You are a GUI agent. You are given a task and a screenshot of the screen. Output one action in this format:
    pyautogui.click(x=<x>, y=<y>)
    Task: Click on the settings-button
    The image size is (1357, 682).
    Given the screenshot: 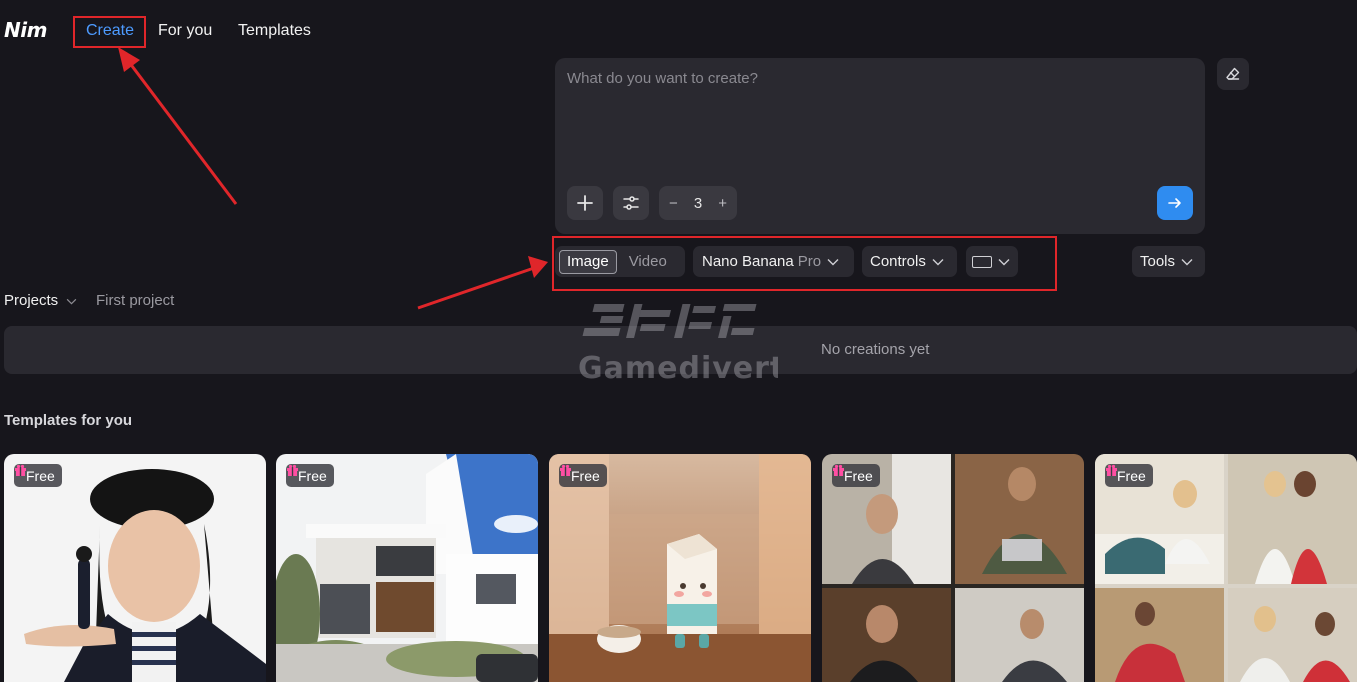 What is the action you would take?
    pyautogui.click(x=631, y=203)
    